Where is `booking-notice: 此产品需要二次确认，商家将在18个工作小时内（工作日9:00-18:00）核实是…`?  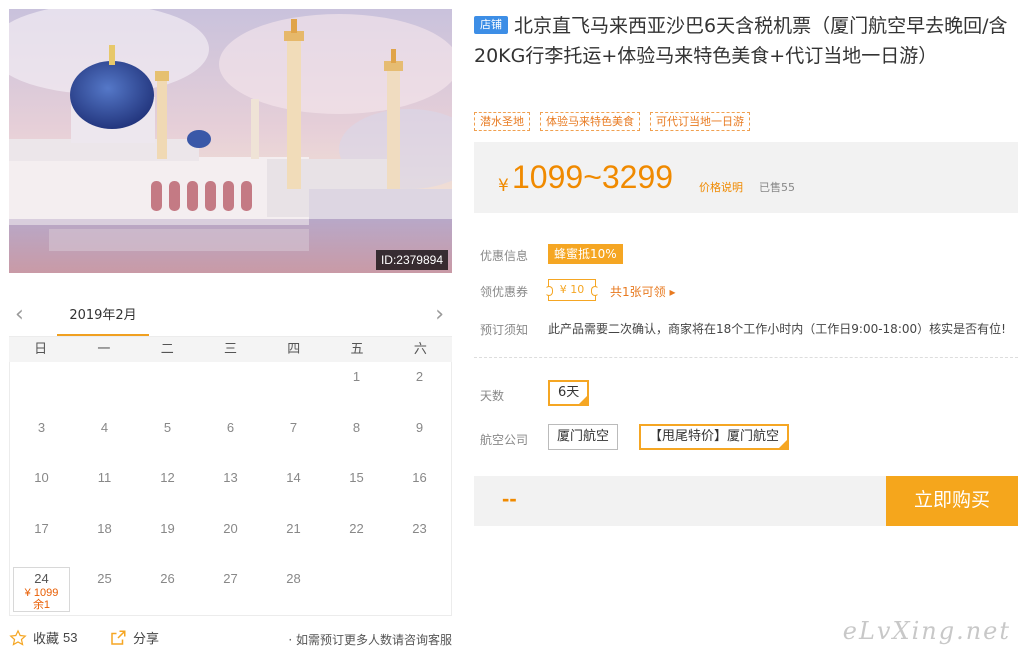 booking-notice: 此产品需要二次确认，商家将在18个工作小时内（工作日9:00-18:00）核实是… is located at coordinates (777, 329).